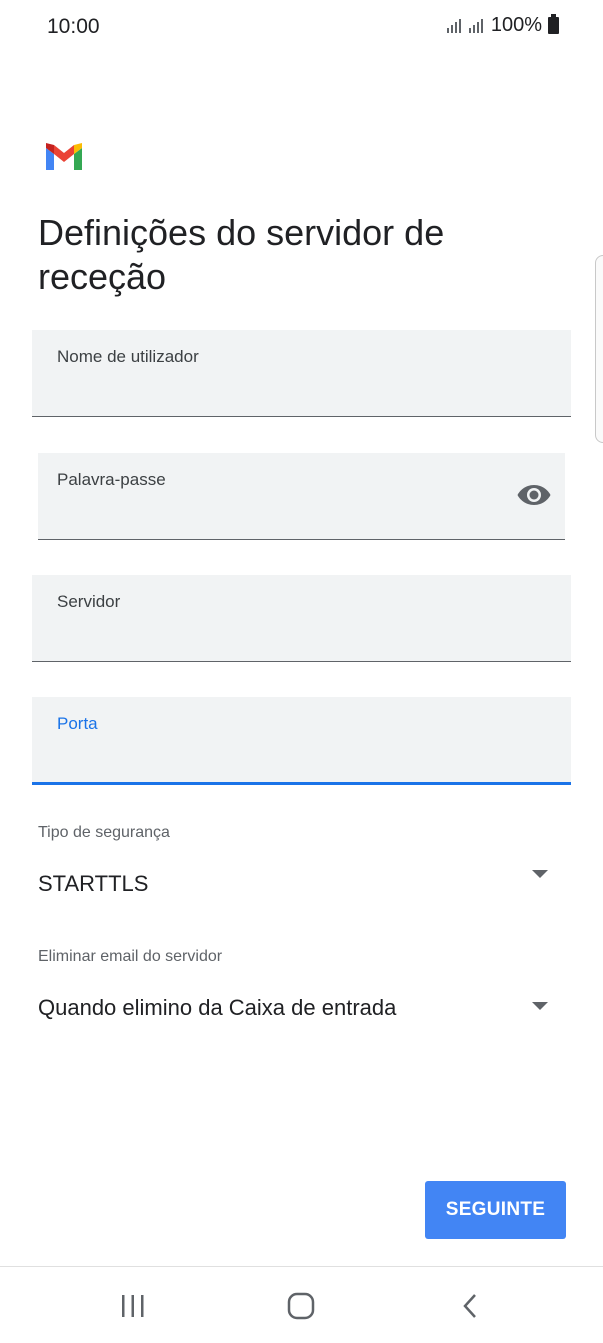 Image resolution: width=603 pixels, height=1343 pixels. I want to click on security-type-dropdown: Tipo de segurança STARTTLS, so click(301, 860).